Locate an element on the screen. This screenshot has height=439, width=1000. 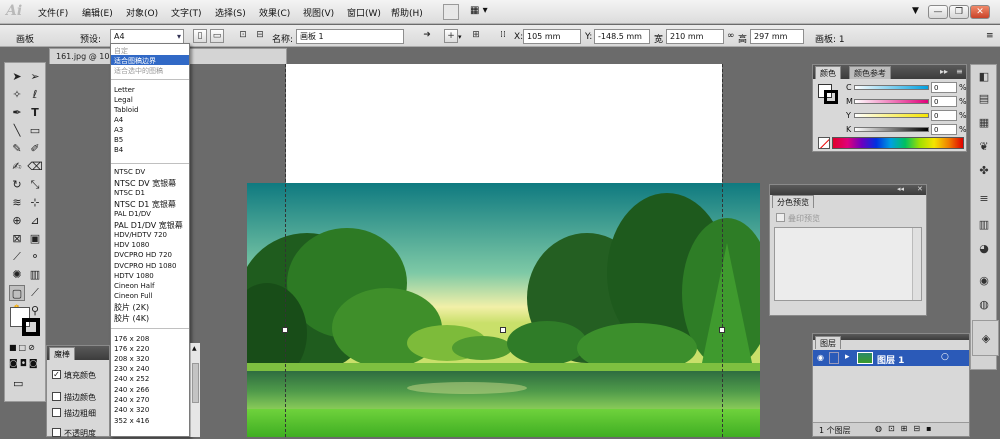
landscape-icon: ▭ is located at coordinates (217, 36).